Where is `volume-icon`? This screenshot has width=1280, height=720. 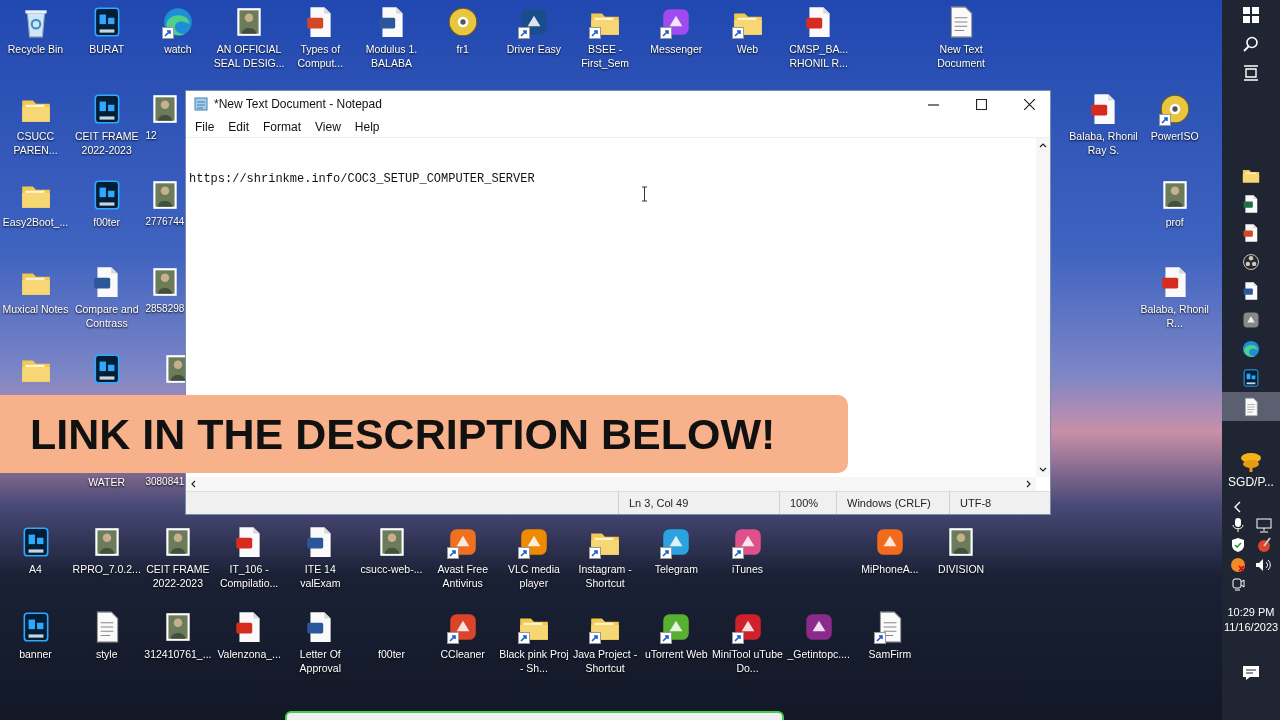
volume-icon is located at coordinates (1264, 565).